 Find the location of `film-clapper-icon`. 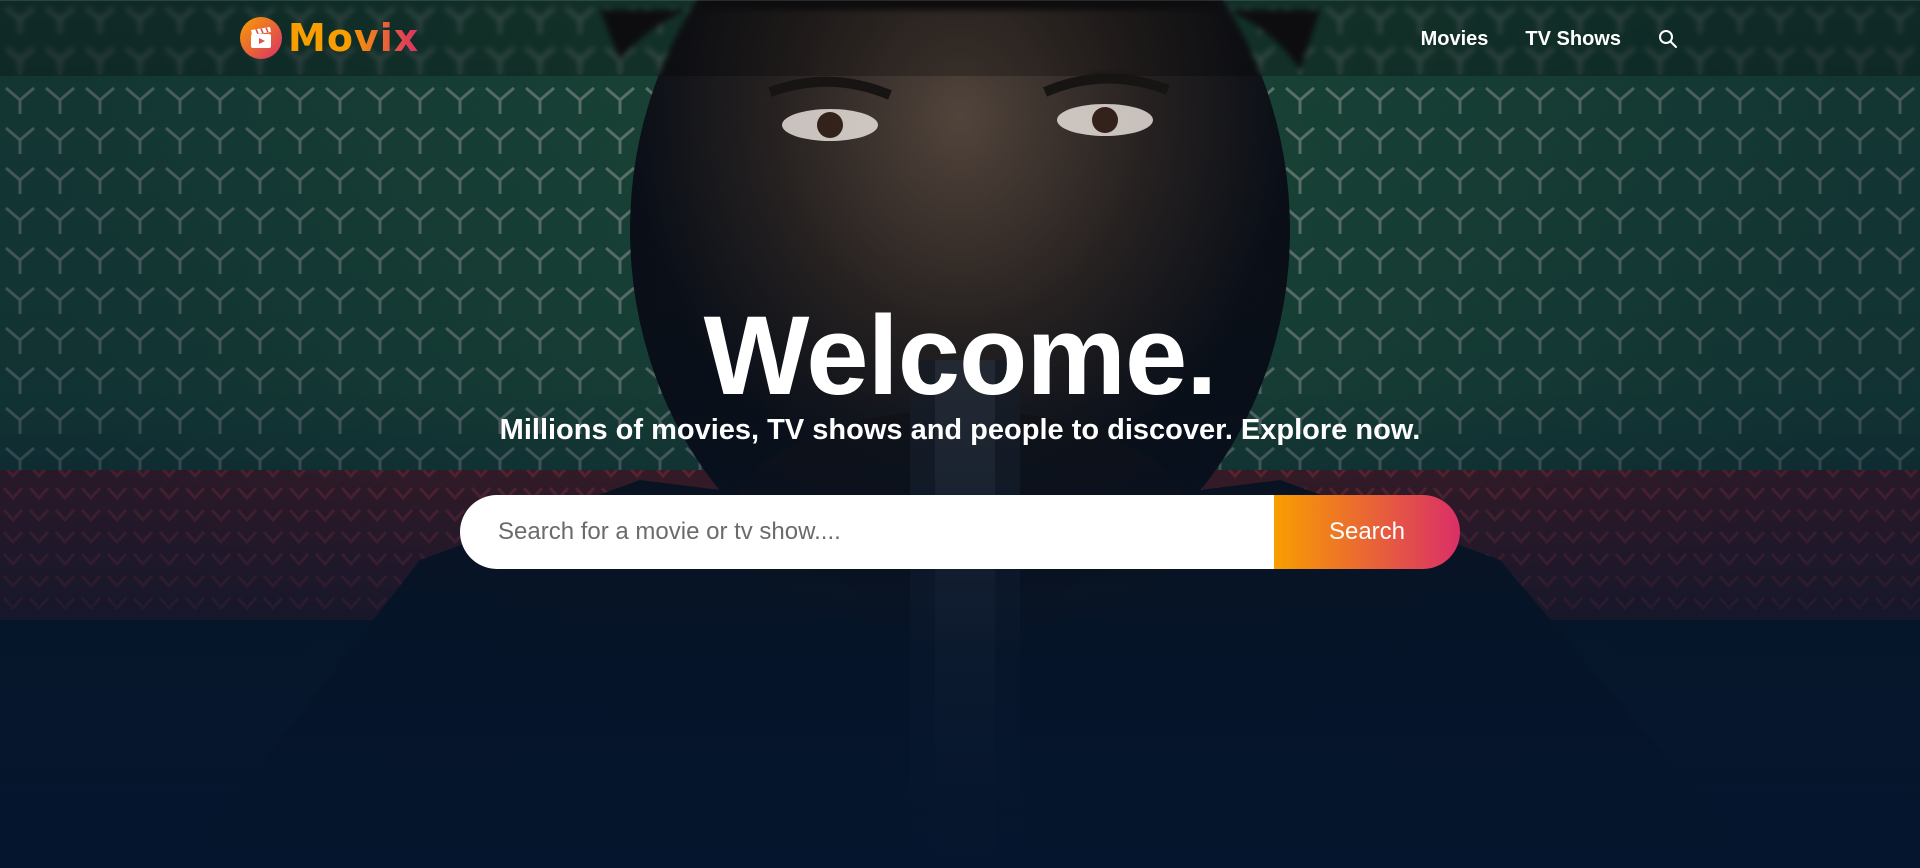

film-clapper-icon is located at coordinates (261, 38).